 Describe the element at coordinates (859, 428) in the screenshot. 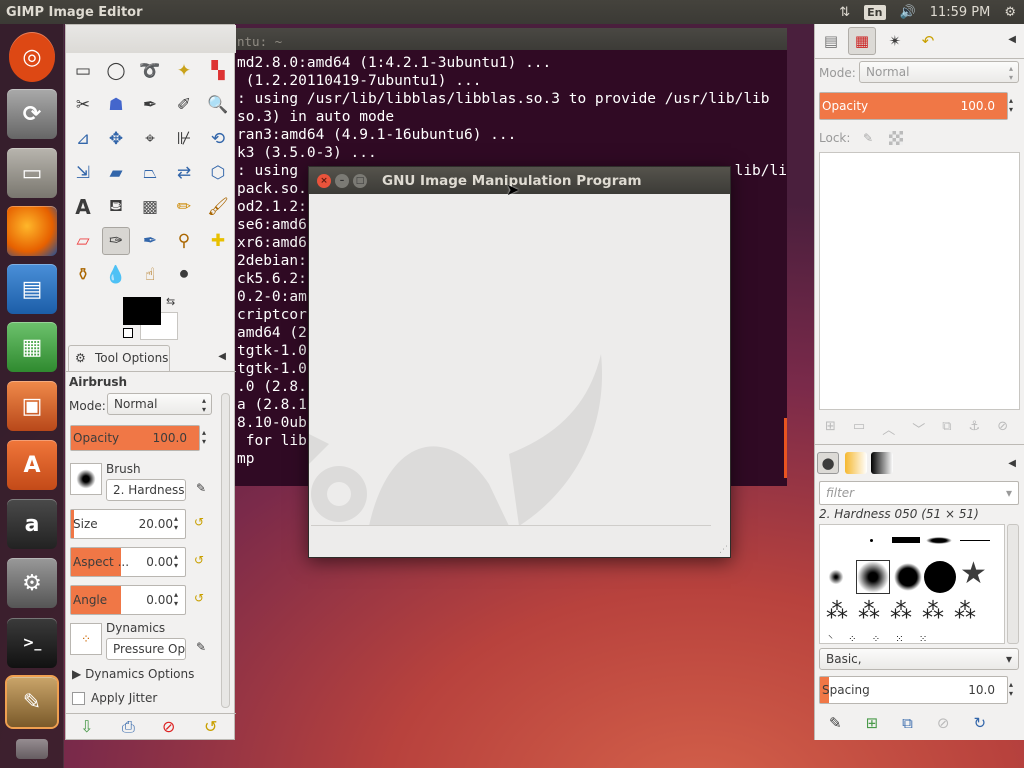

I see `new-group-icon: ▭` at that location.